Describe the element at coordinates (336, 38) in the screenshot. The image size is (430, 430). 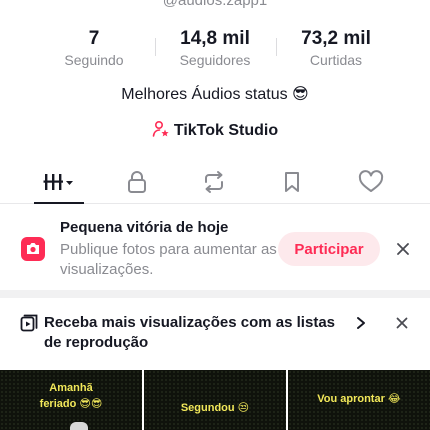
I see `likes-count: 73,2 mil` at that location.